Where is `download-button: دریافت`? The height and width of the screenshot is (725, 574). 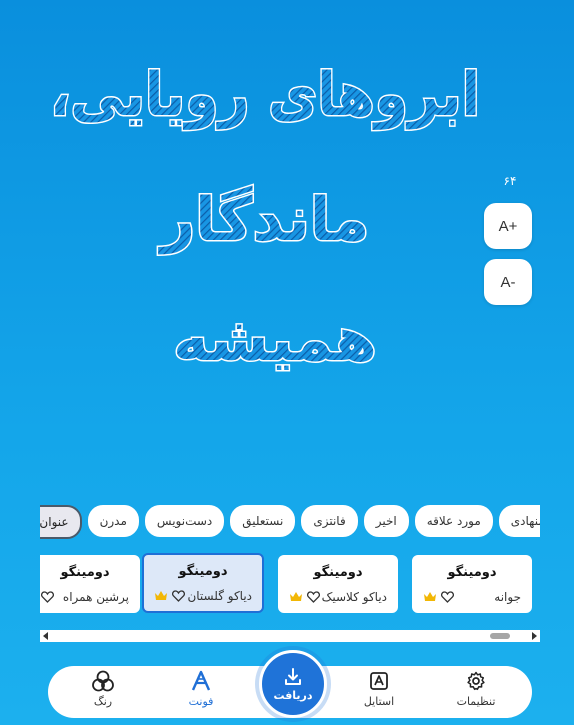 download-button: دریافت is located at coordinates (293, 684).